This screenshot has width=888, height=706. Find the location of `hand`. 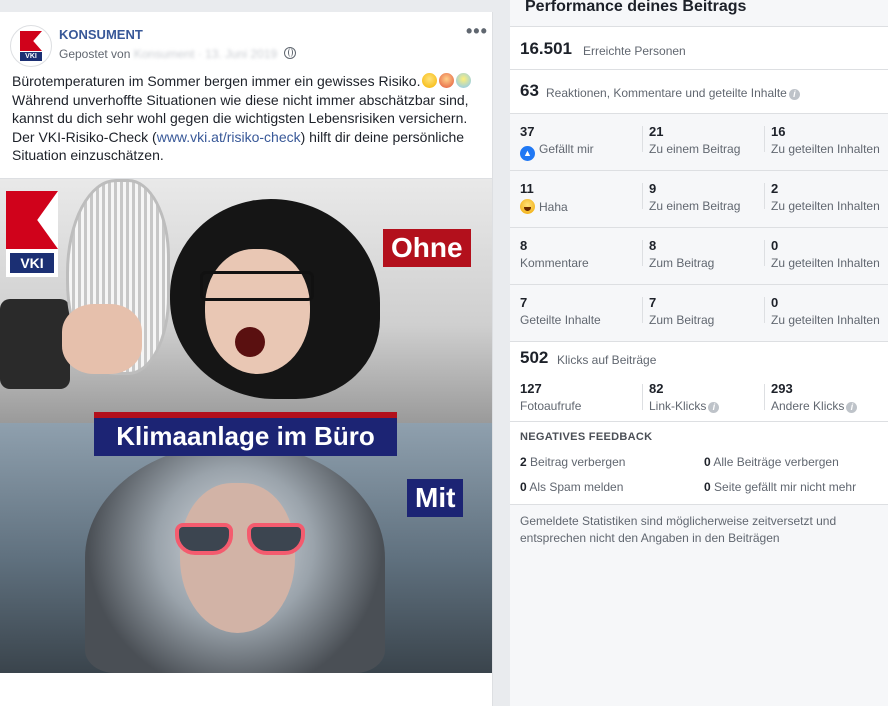

hand is located at coordinates (102, 339).